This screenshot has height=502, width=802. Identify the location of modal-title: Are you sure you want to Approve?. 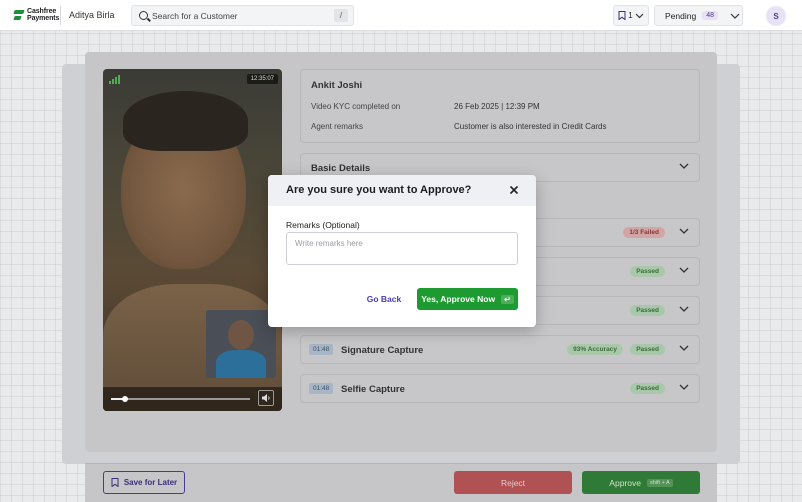
(379, 190).